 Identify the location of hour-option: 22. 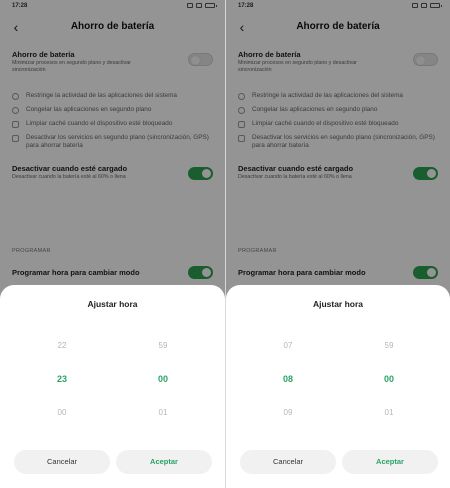
(62, 345).